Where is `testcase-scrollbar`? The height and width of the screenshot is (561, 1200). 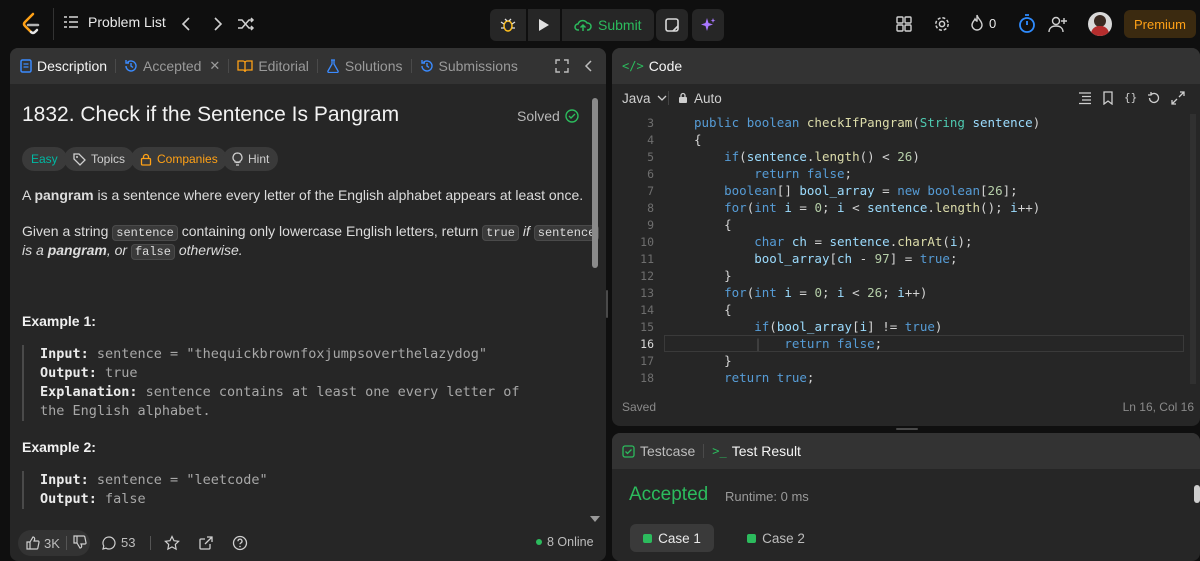 testcase-scrollbar is located at coordinates (1197, 494).